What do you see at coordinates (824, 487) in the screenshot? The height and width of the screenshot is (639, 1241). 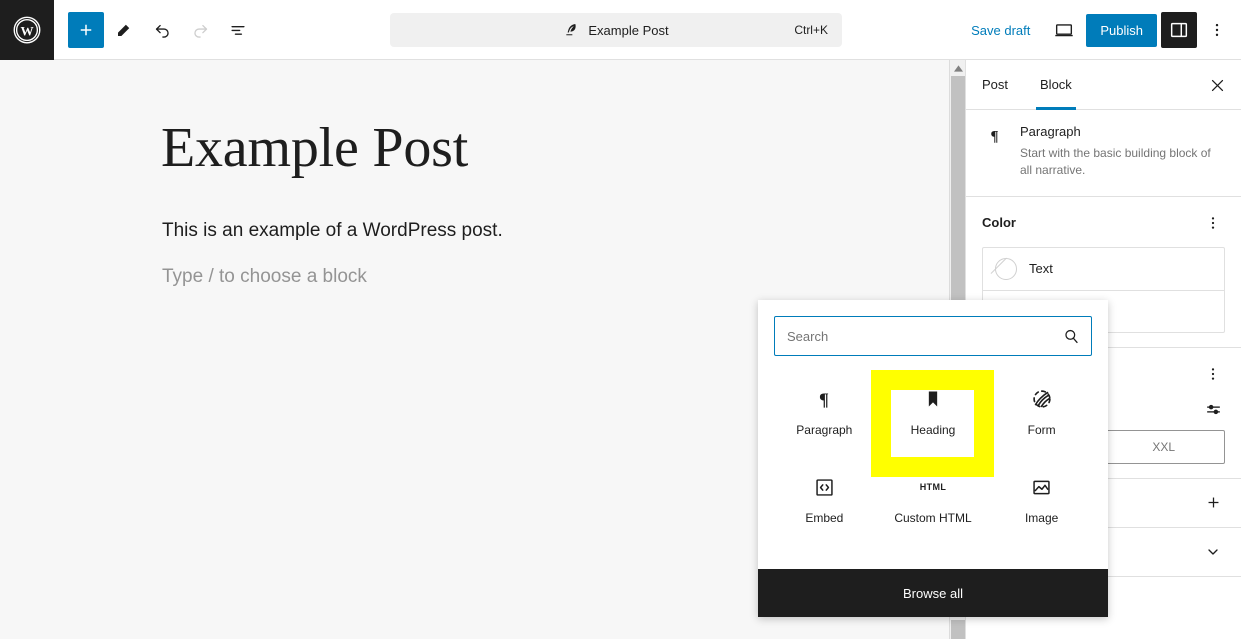 I see `embed-code-icon` at bounding box center [824, 487].